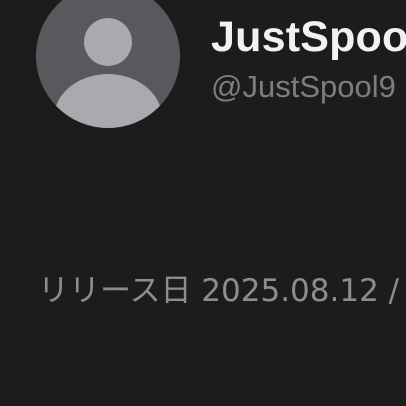 This screenshot has width=406, height=406. I want to click on default-user-avatar-icon, so click(108, 64).